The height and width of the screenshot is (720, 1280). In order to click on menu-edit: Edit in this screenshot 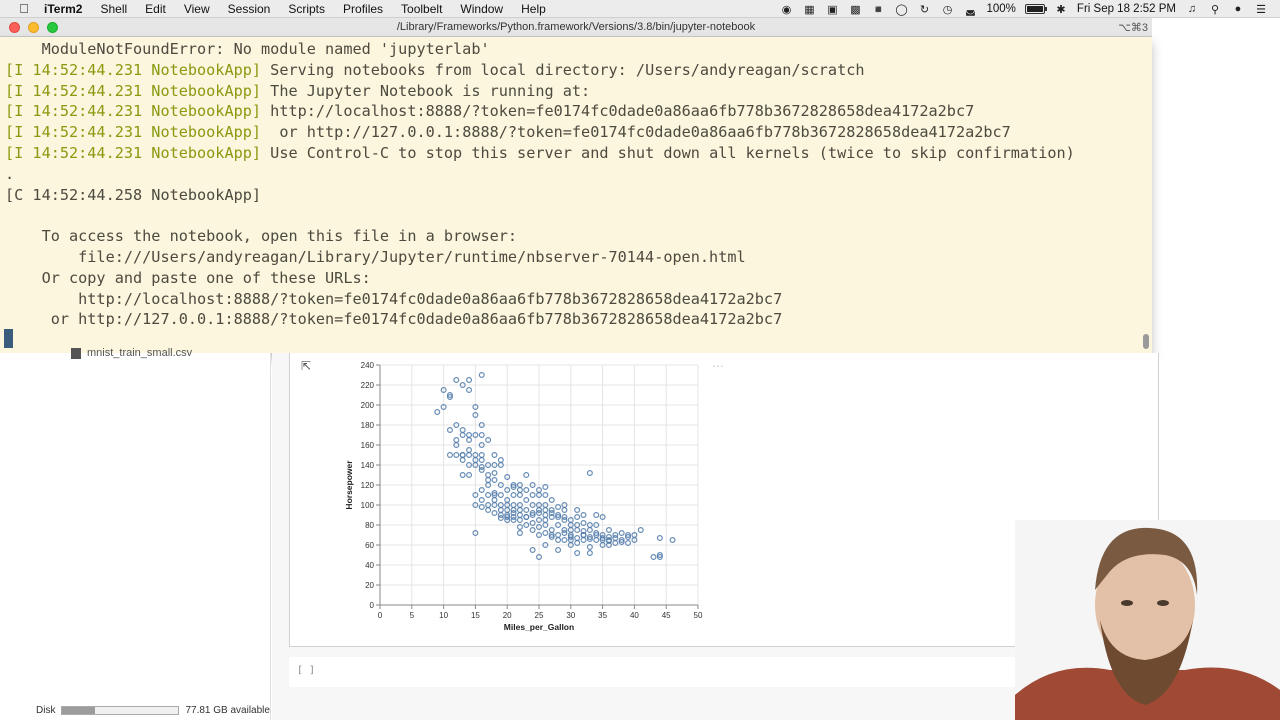, I will do `click(155, 9)`.